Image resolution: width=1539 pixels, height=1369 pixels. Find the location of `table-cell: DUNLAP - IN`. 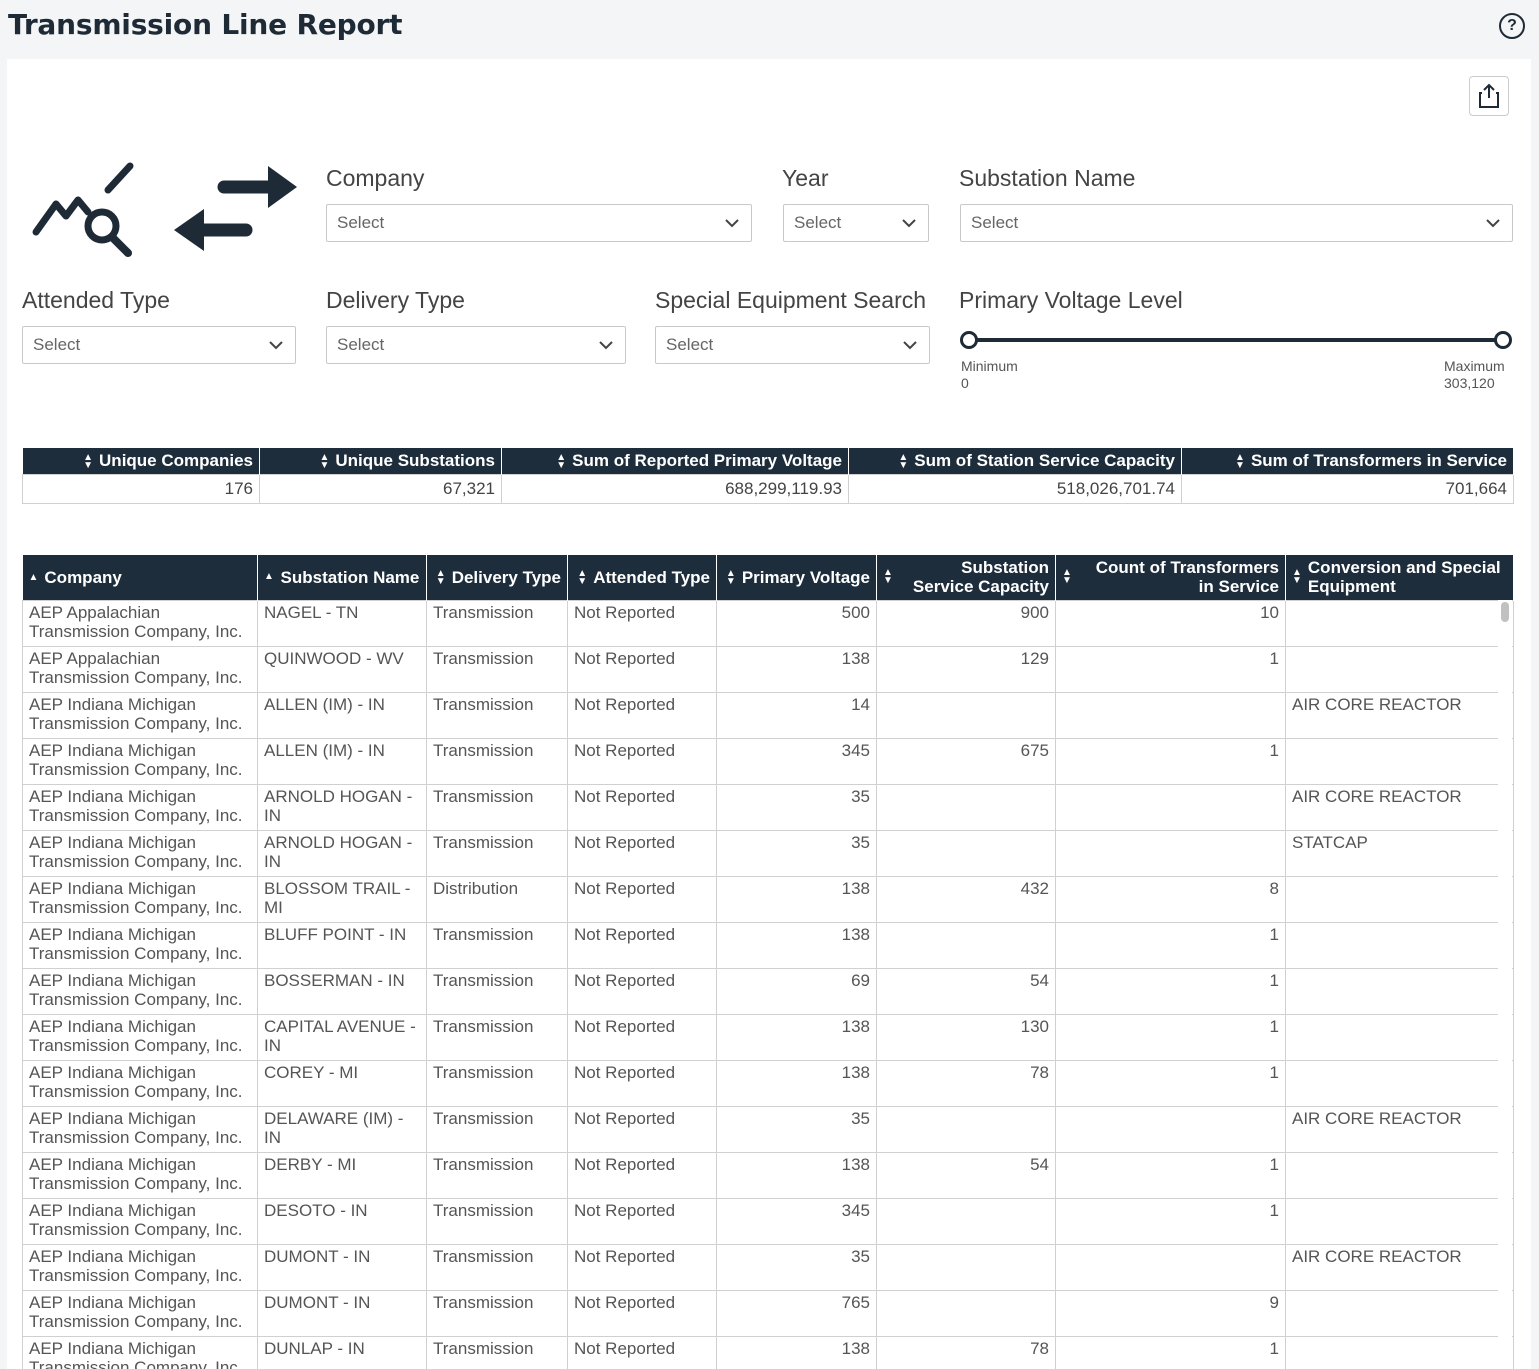

table-cell: DUNLAP - IN is located at coordinates (342, 1352).